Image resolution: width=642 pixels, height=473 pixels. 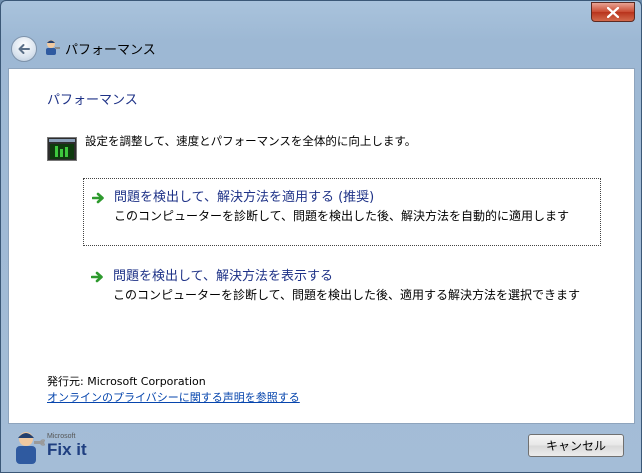 I want to click on fixit-mechanic-icon, so click(x=53, y=47).